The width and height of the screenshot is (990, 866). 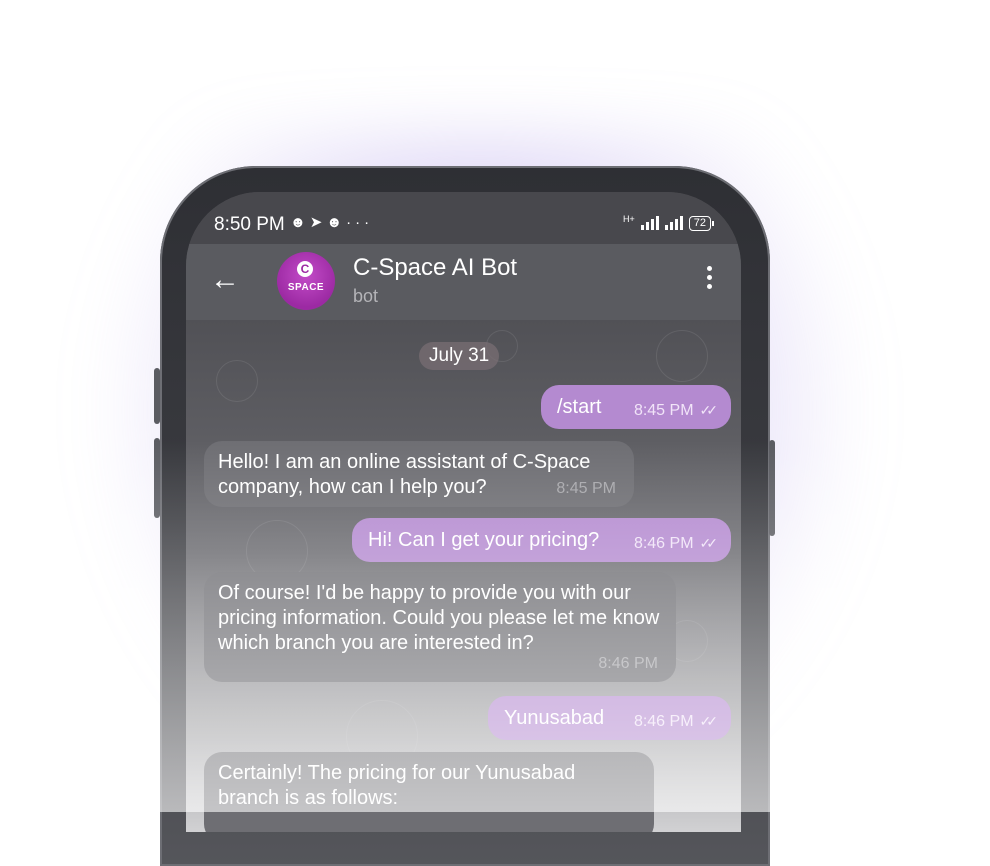 I want to click on power-button, so click(x=772, y=488).